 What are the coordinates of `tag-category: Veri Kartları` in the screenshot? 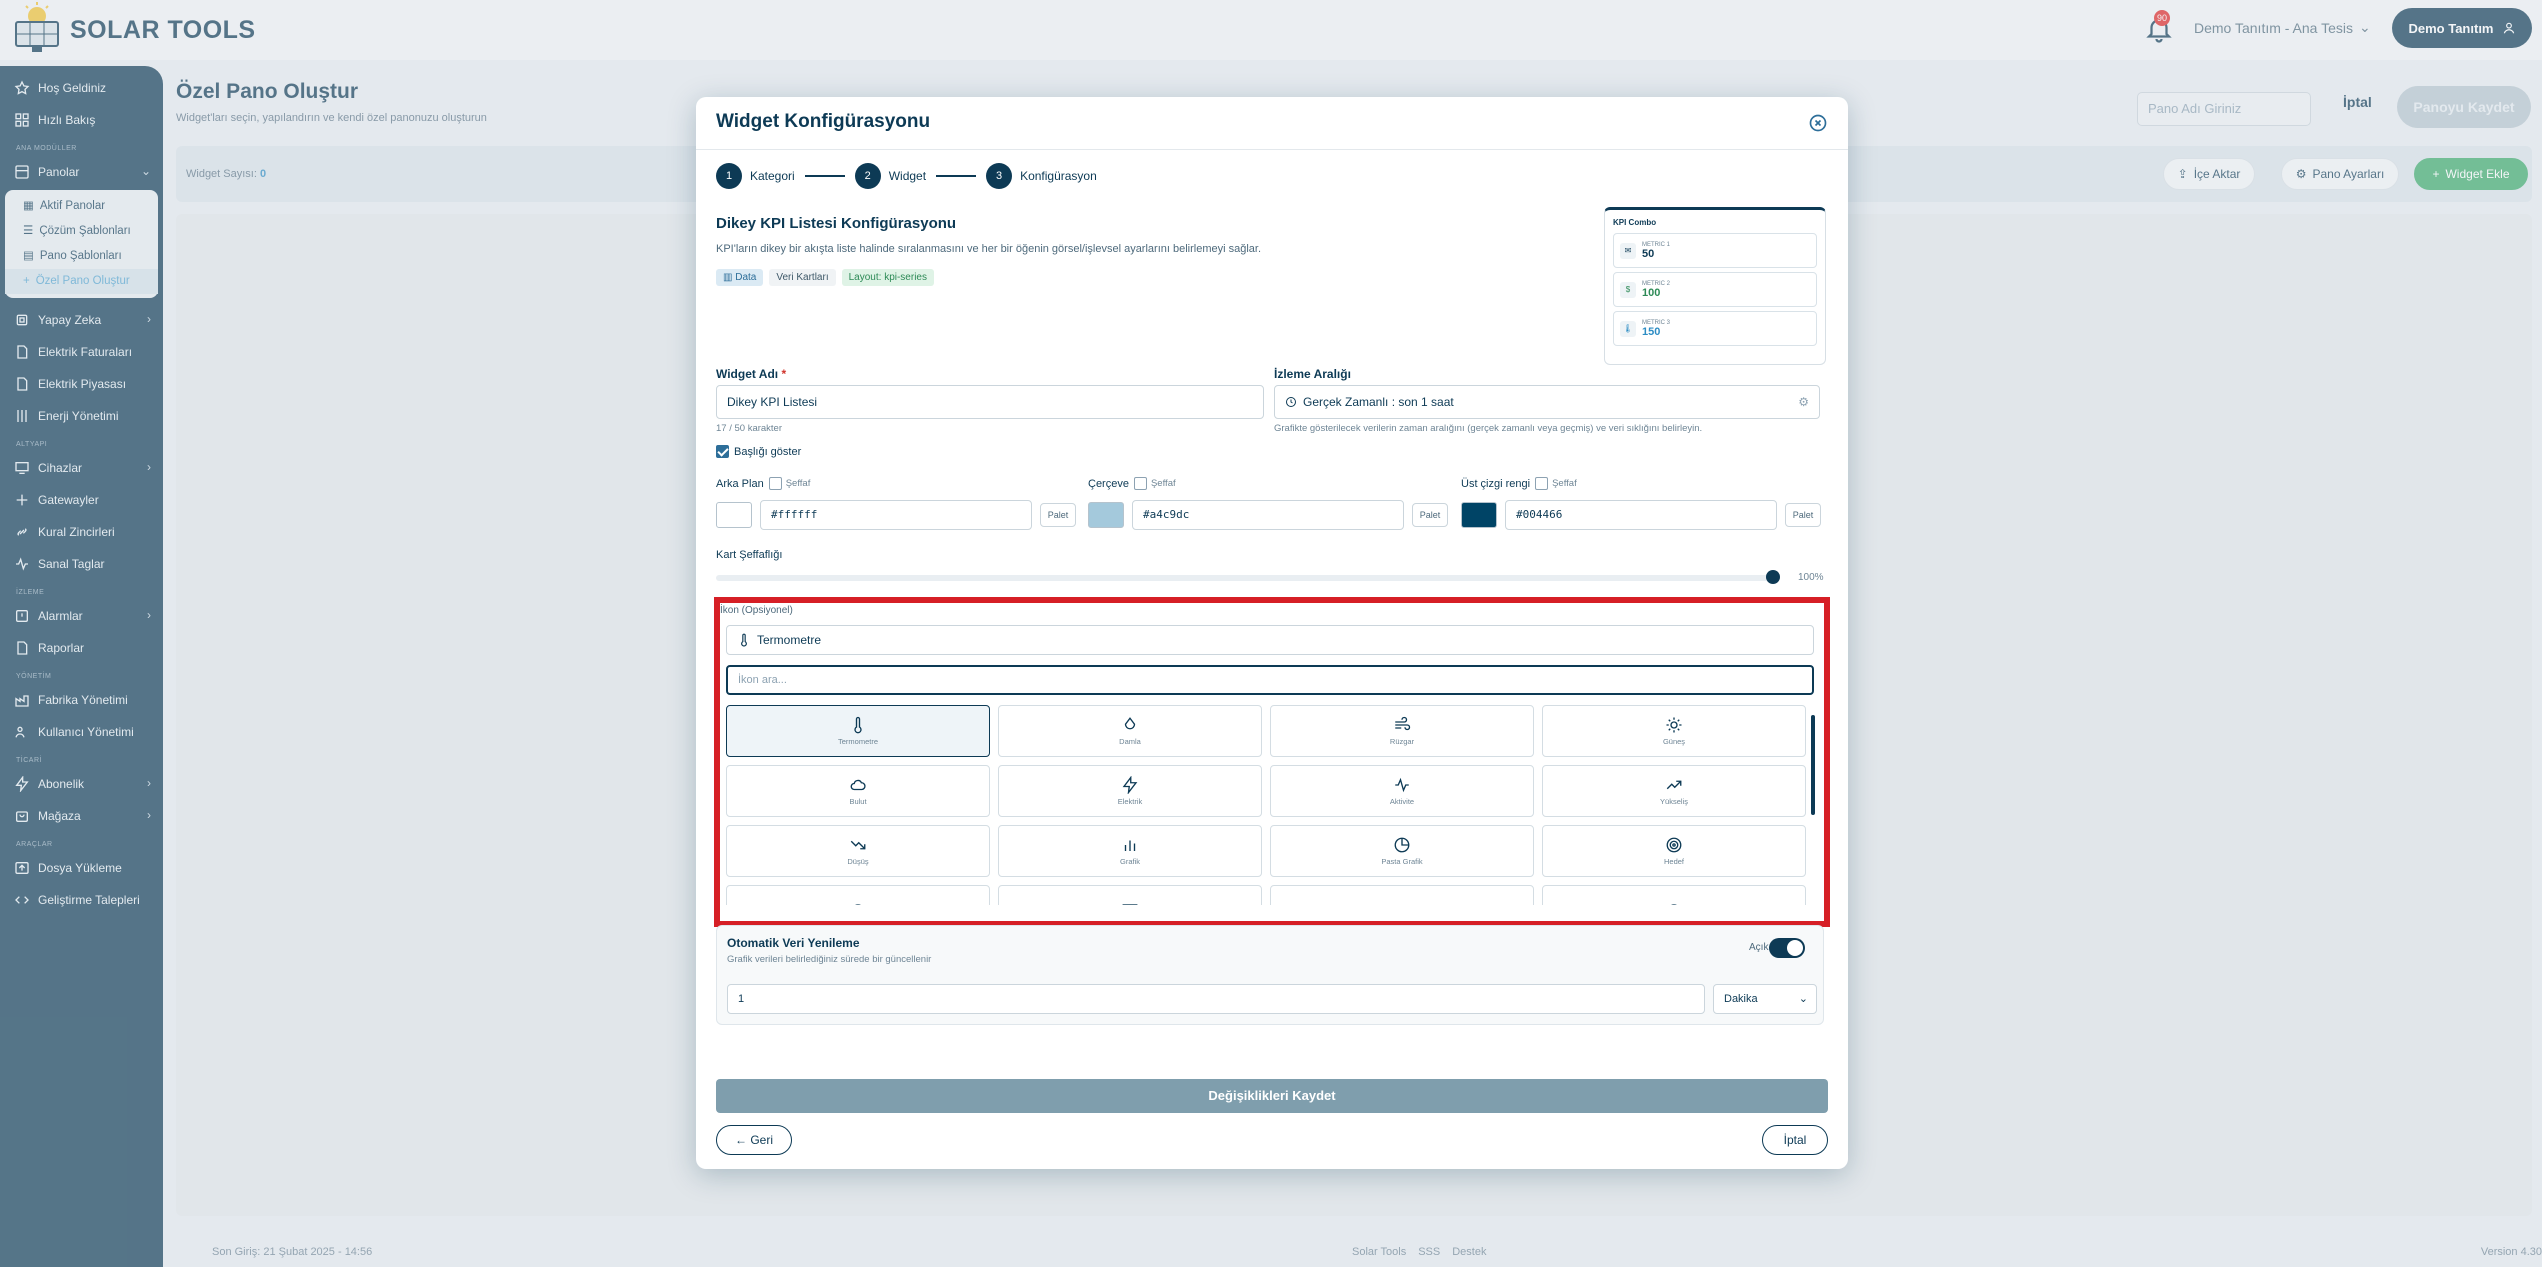 It's located at (802, 277).